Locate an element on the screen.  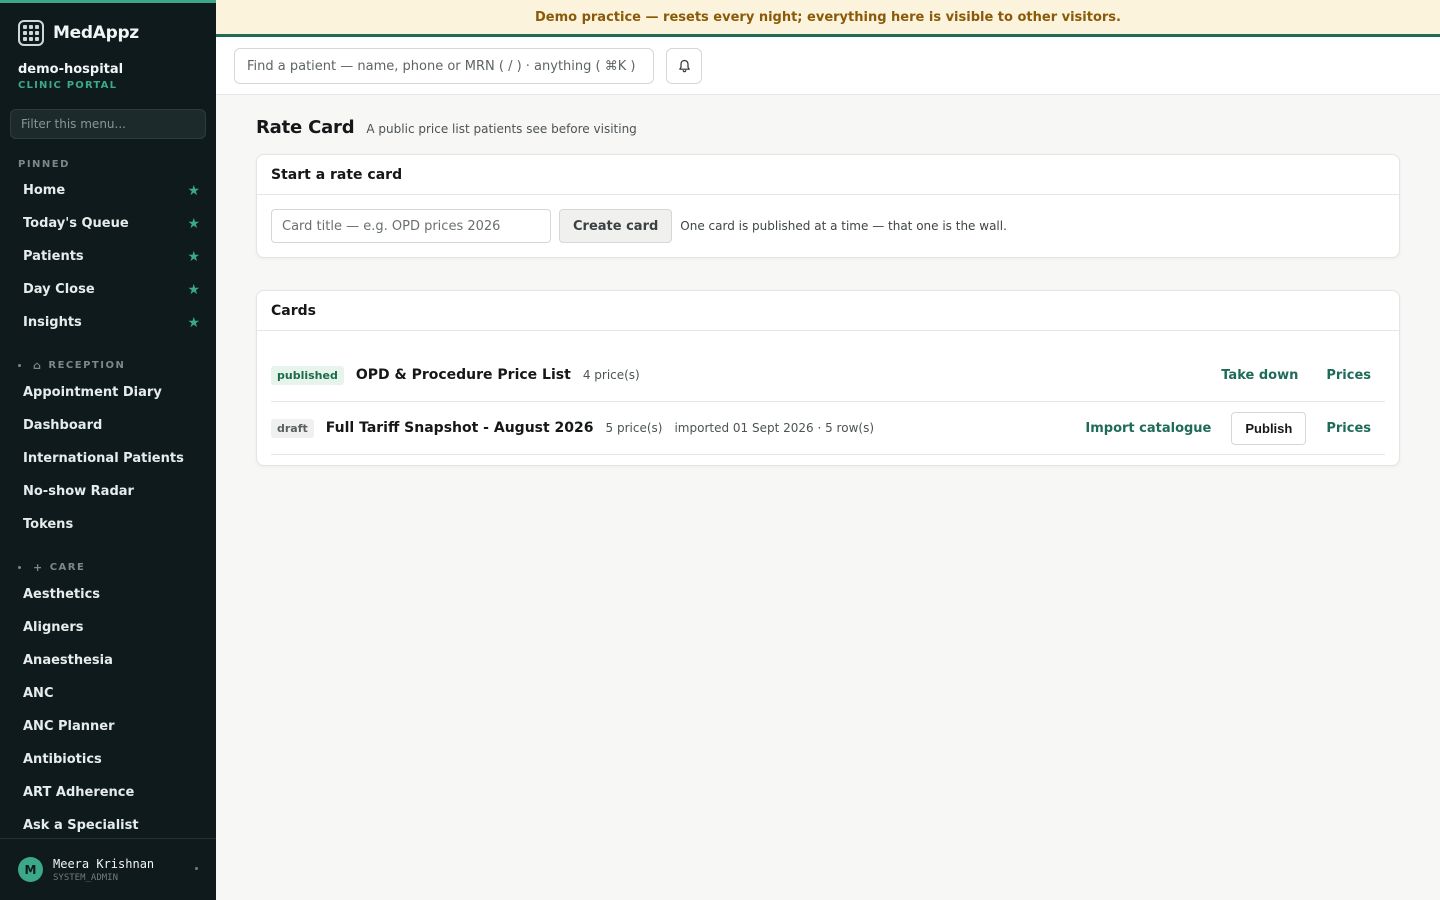
sidebar-item-label: Aesthetics is located at coordinates (62, 594).